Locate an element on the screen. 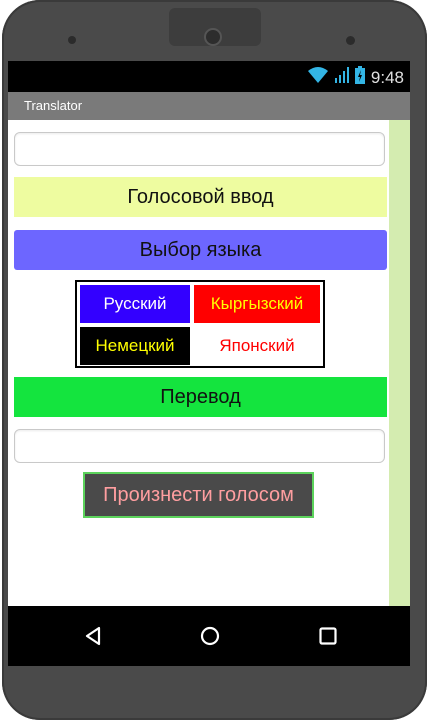 The image size is (431, 722). language-russian-label: Русский is located at coordinates (135, 303).